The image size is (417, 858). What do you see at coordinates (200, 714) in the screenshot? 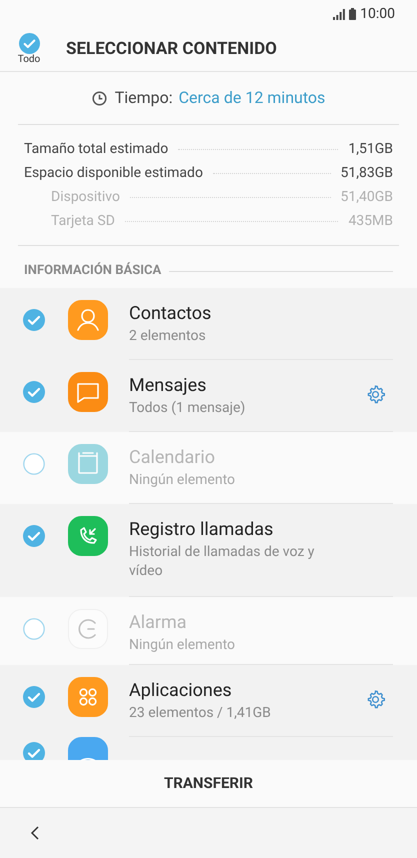
I see `item-subtitle: 23 elementos / 1,41GB` at bounding box center [200, 714].